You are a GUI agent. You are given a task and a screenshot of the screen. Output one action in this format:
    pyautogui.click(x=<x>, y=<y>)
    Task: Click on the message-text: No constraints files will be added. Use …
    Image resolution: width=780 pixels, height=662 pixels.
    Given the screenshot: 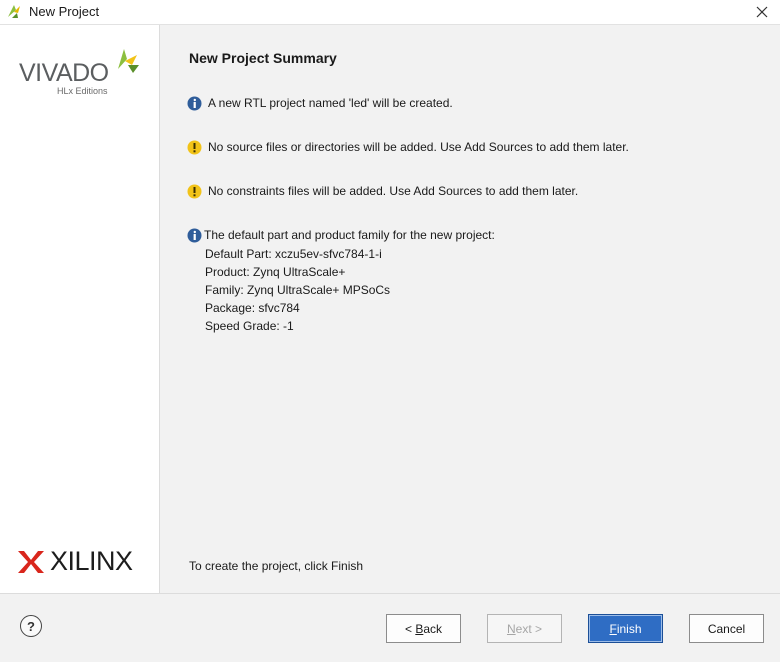 What is the action you would take?
    pyautogui.click(x=393, y=191)
    